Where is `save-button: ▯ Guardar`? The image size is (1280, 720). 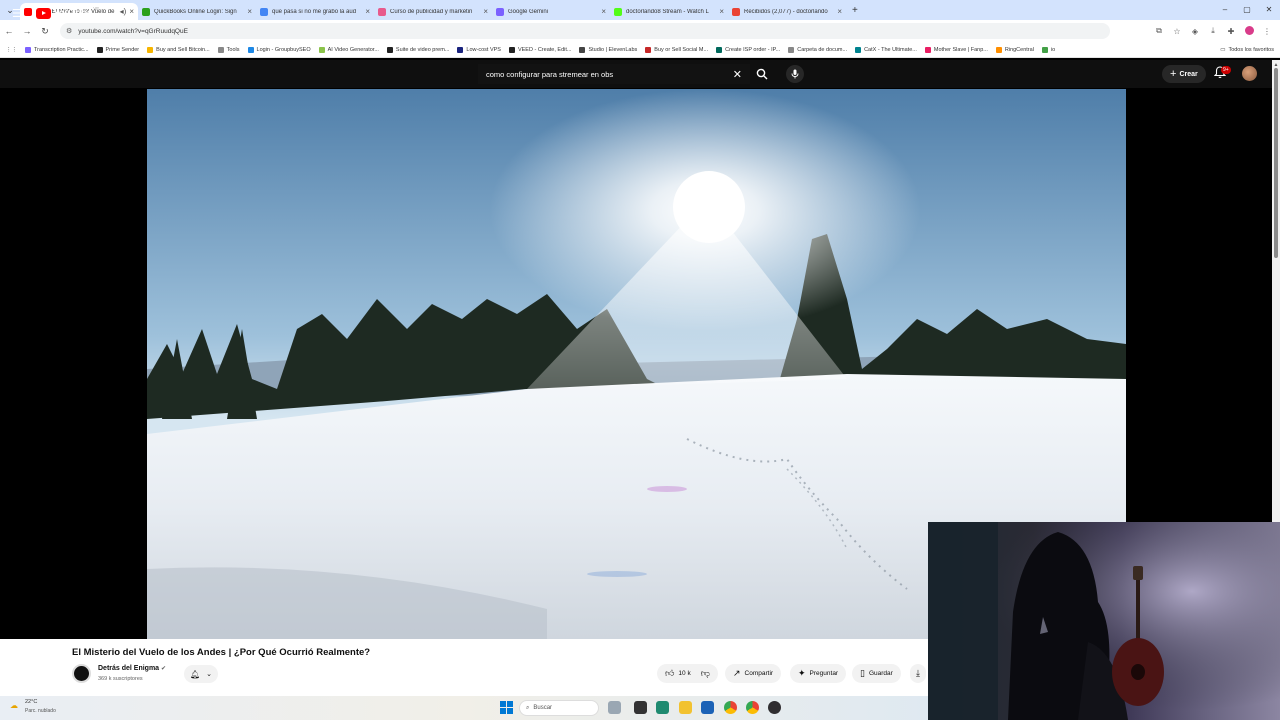
save-button: ▯ Guardar is located at coordinates (876, 673).